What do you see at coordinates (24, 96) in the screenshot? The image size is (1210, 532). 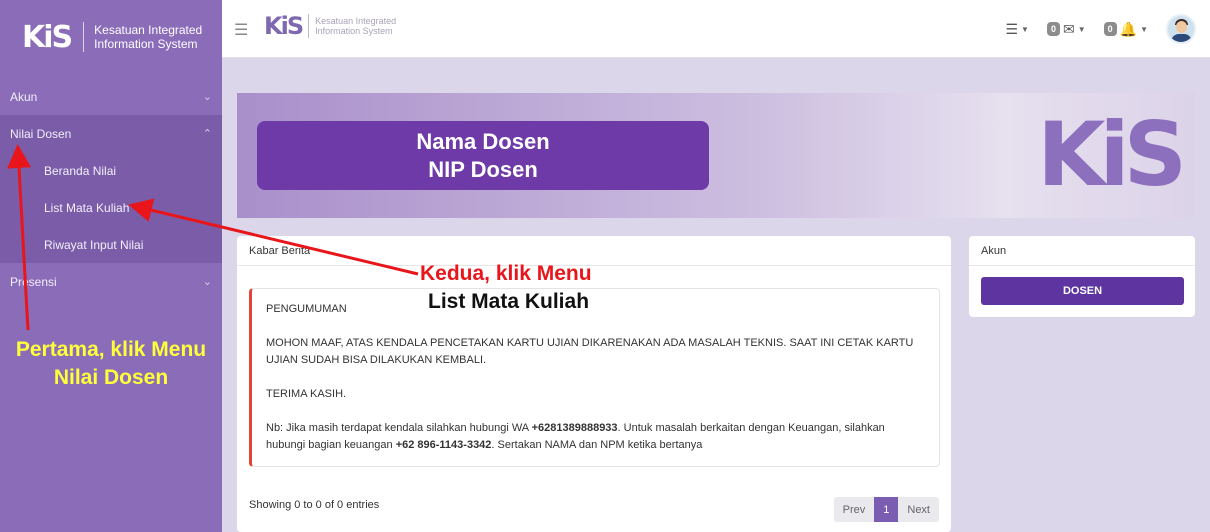 I see `sidebar-item-label: Akun` at bounding box center [24, 96].